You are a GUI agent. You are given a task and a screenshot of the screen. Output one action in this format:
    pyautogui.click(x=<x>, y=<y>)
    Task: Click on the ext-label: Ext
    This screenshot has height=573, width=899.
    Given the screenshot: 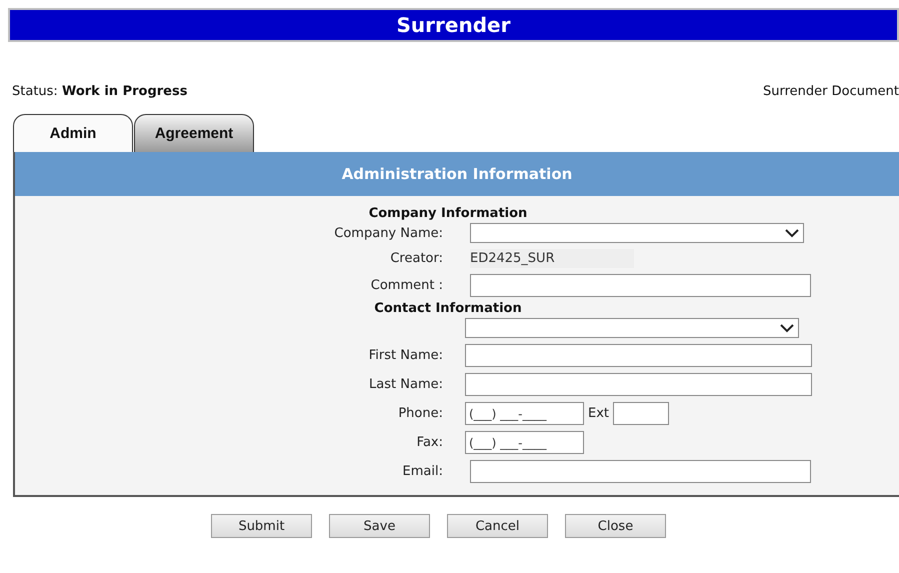 What is the action you would take?
    pyautogui.click(x=599, y=413)
    